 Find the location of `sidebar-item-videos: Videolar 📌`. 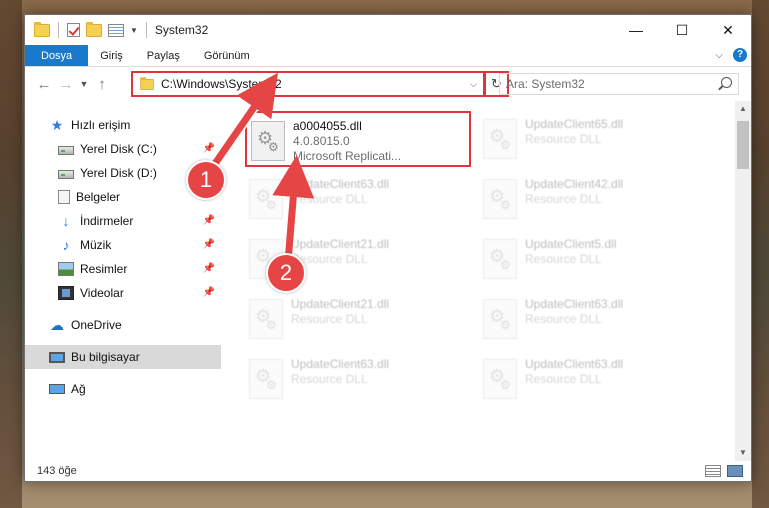

sidebar-item-videos: Videolar 📌 is located at coordinates (123, 293).